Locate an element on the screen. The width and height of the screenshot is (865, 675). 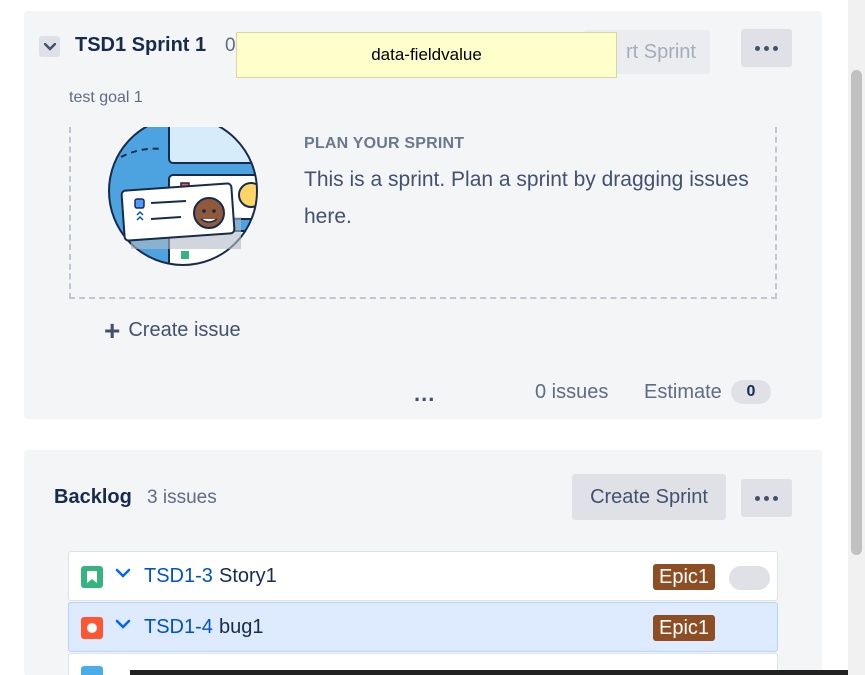
collapse-sprint-button is located at coordinates (49, 46).